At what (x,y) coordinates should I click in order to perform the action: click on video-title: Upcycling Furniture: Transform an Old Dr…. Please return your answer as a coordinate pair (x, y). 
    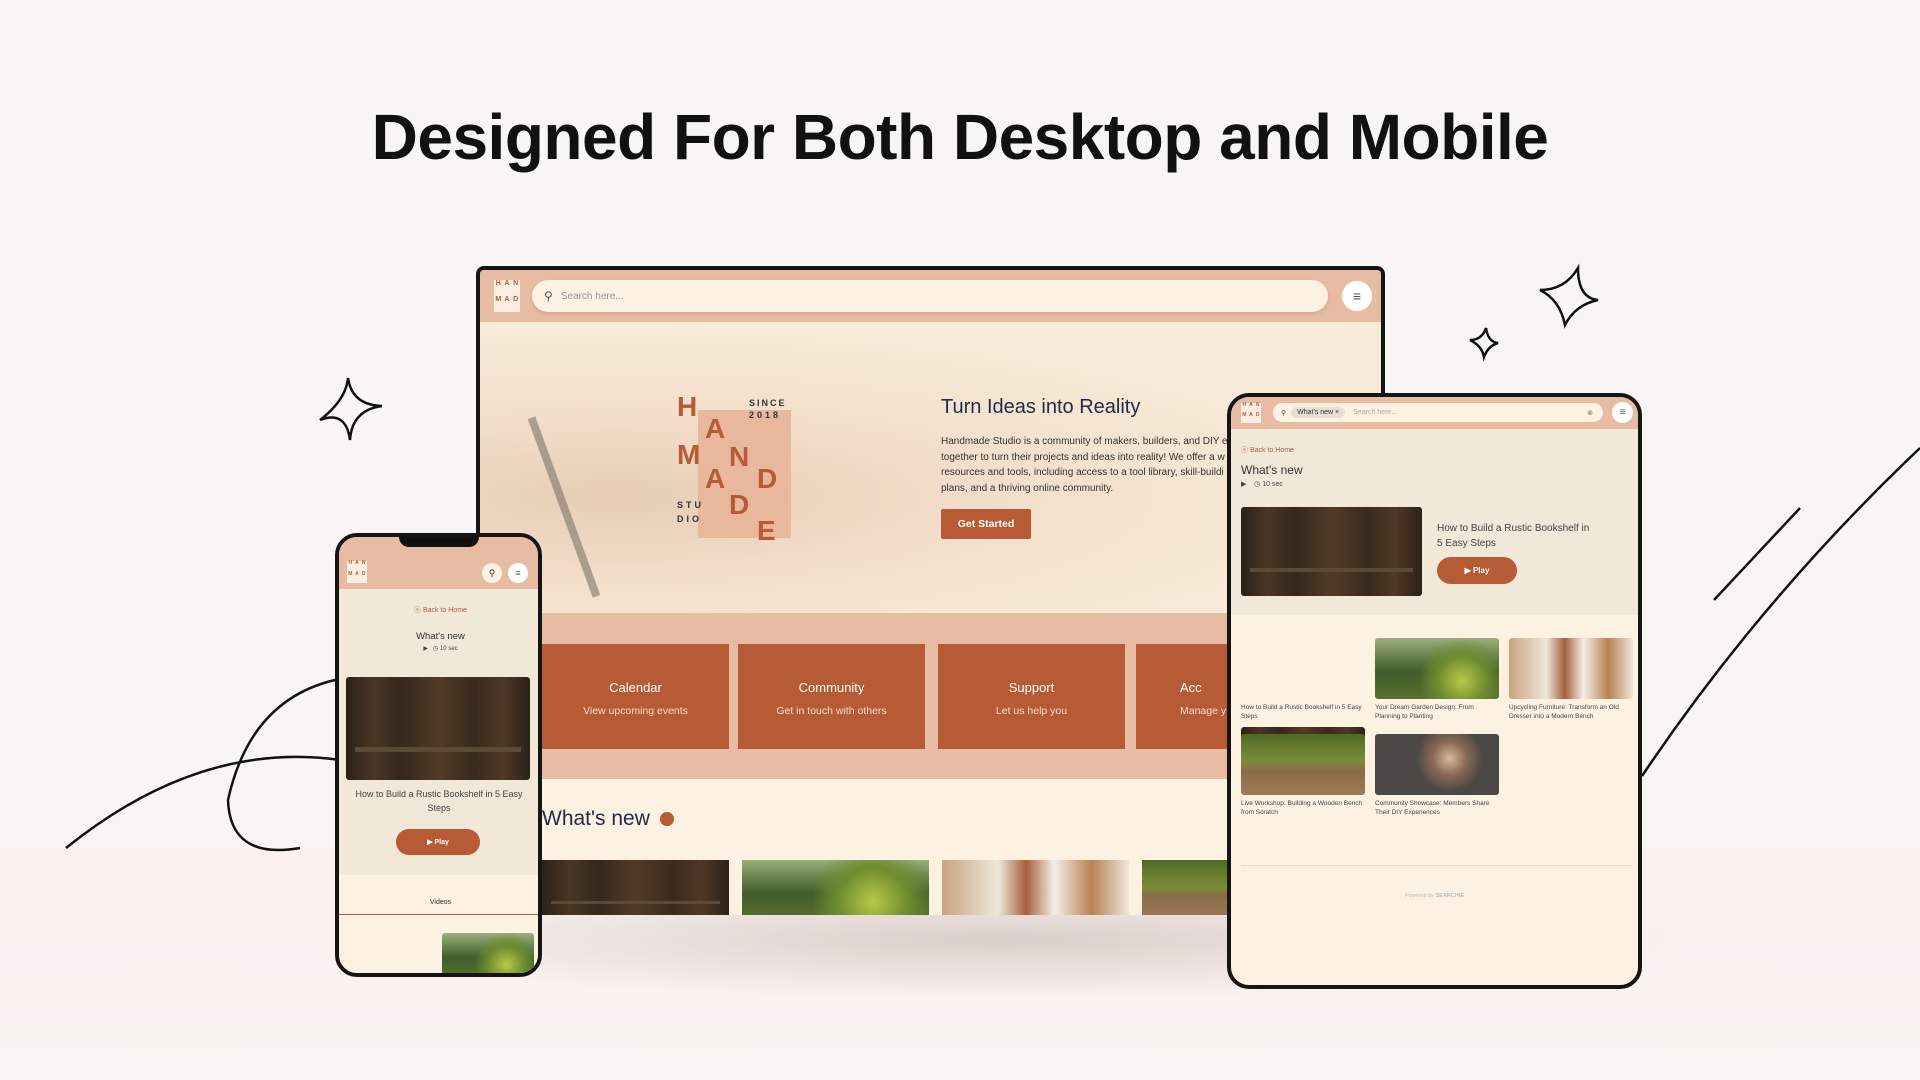
    Looking at the image, I should click on (1571, 712).